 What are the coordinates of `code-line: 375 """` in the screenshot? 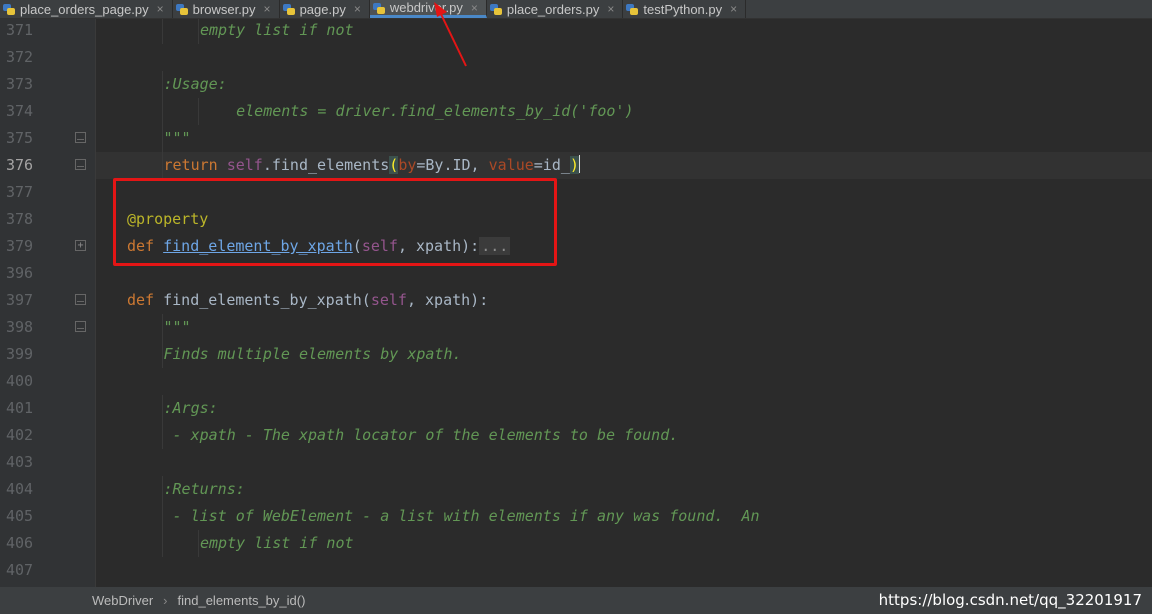 It's located at (576, 138).